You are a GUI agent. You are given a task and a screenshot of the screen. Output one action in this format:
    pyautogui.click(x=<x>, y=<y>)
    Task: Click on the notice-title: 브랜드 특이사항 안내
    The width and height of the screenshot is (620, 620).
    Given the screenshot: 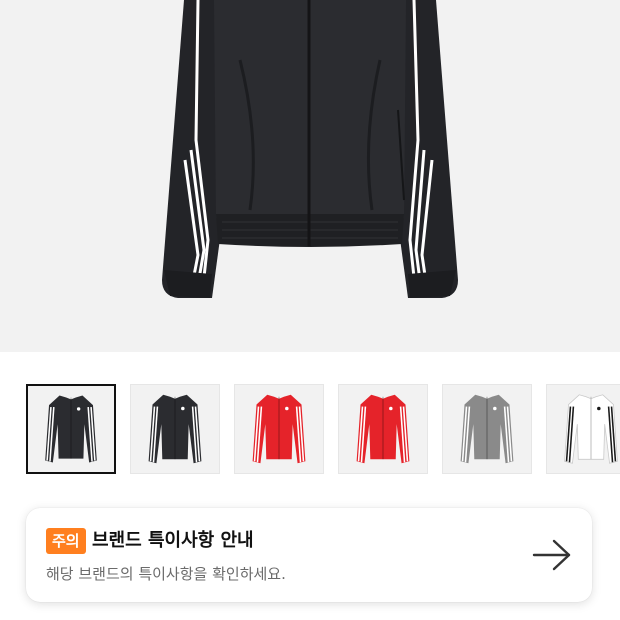 What is the action you would take?
    pyautogui.click(x=173, y=540)
    